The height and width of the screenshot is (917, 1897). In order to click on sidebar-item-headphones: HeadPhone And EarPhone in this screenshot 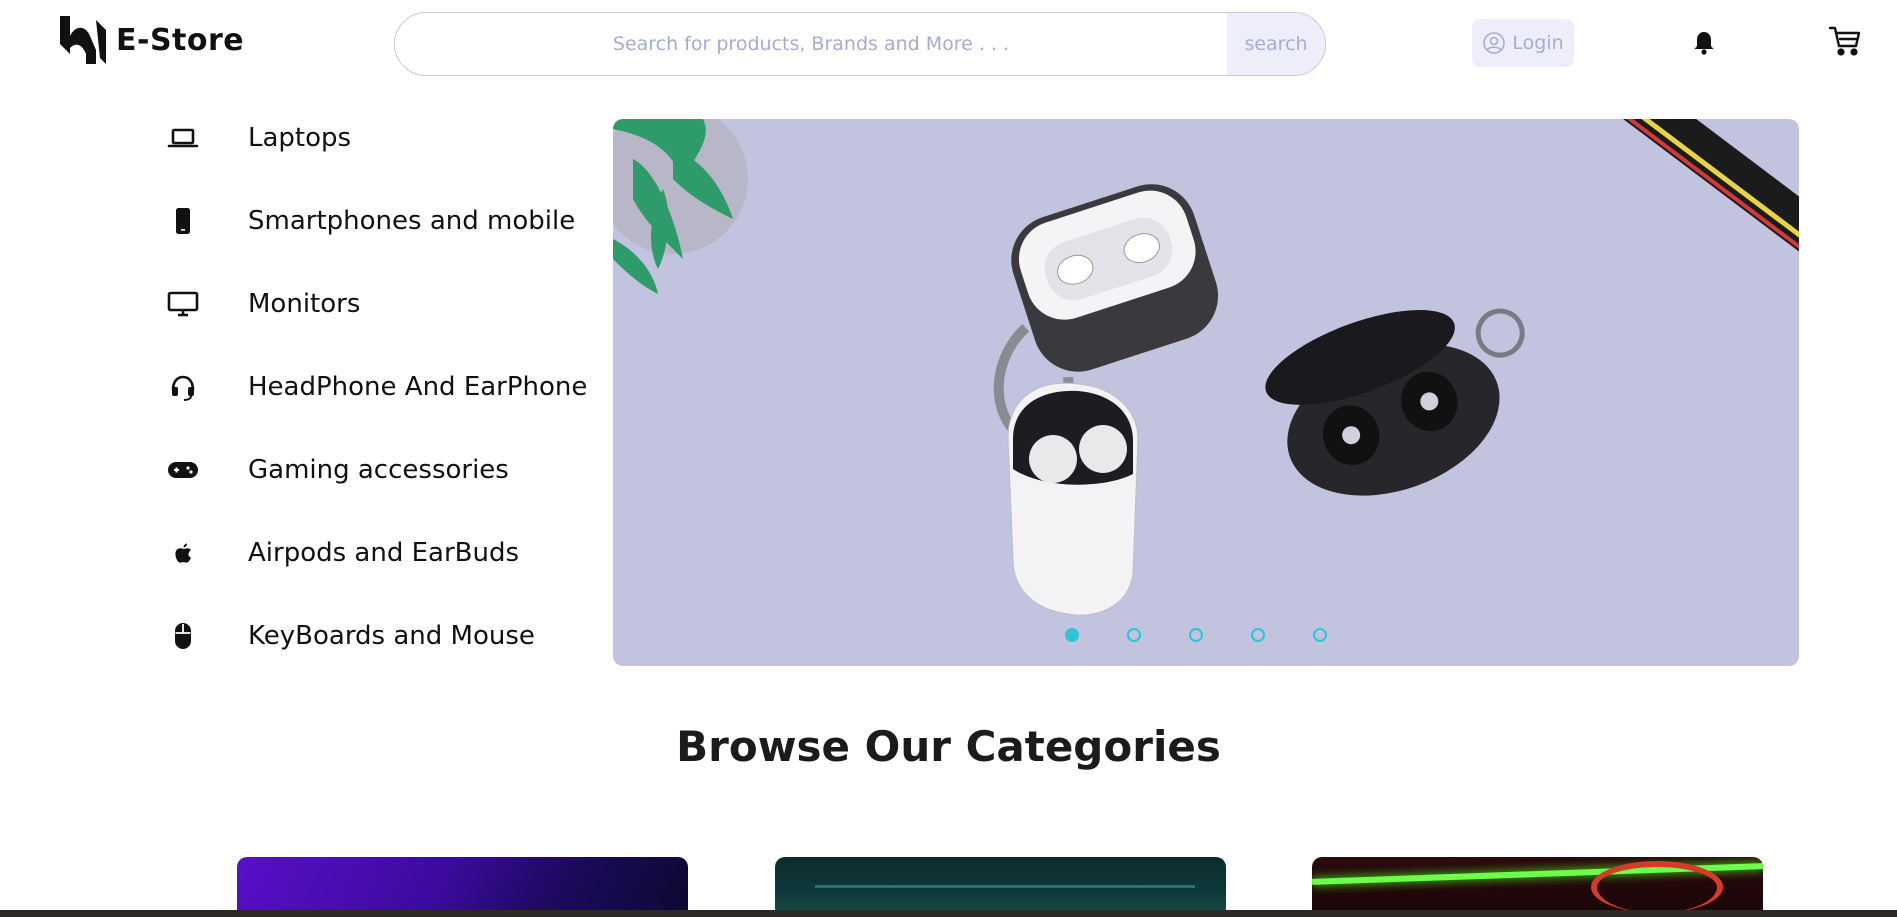, I will do `click(380, 386)`.